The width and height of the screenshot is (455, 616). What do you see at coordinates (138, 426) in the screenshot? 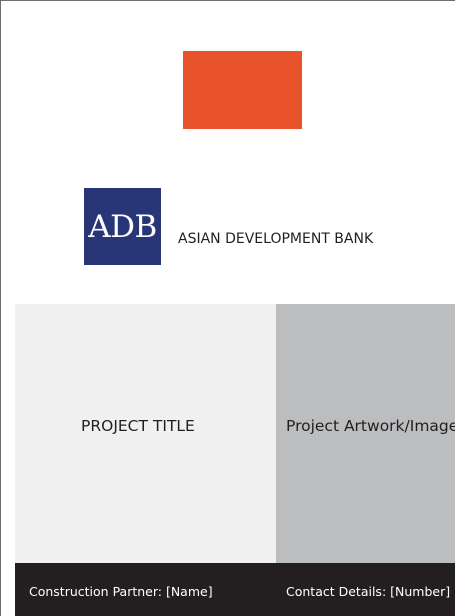
I see `project-title: PROJECT TITLE` at bounding box center [138, 426].